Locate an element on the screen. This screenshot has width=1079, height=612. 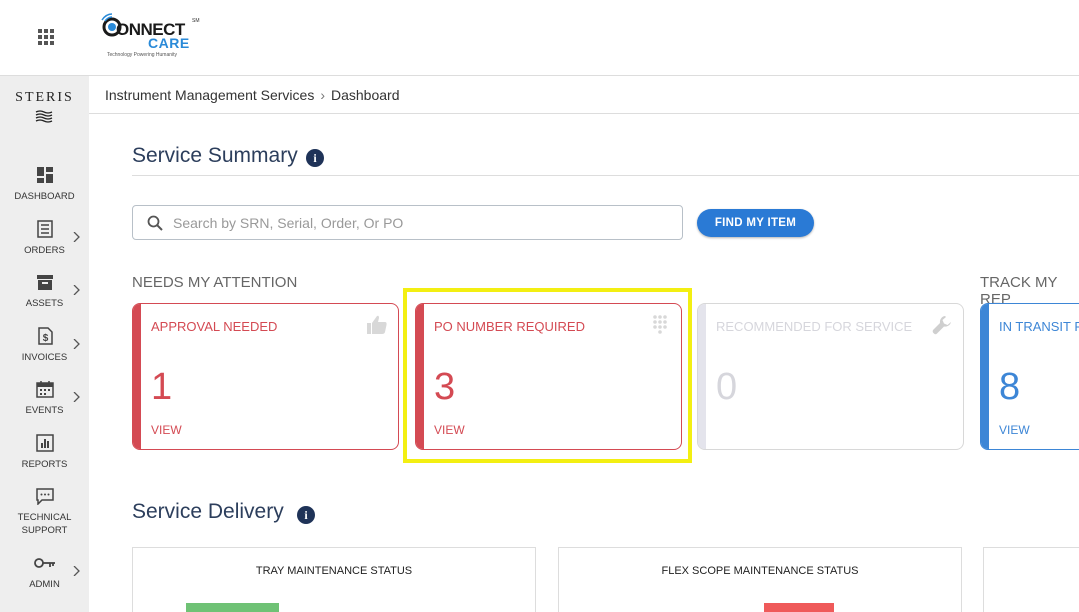
logo-tagline: Technology Powering Humanity is located at coordinates (142, 55).